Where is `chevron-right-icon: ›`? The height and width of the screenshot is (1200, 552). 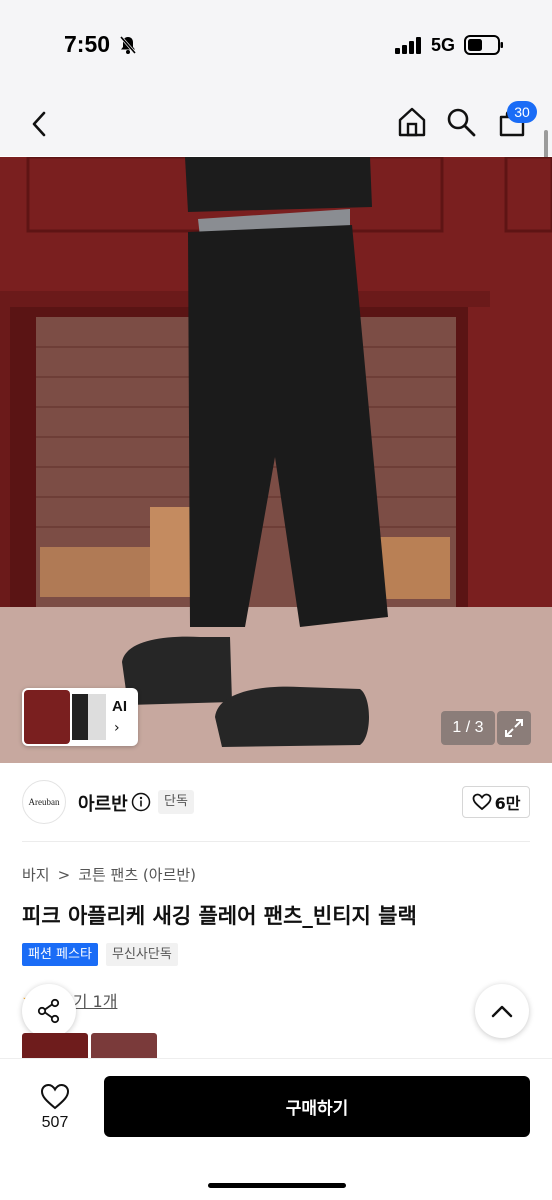
chevron-right-icon: › is located at coordinates (117, 728).